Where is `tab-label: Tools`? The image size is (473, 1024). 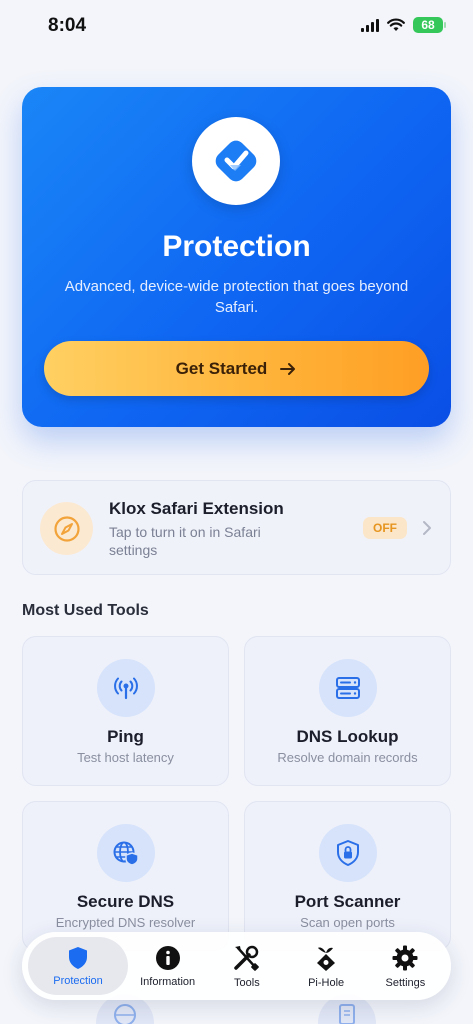
tab-label: Tools is located at coordinates (247, 982).